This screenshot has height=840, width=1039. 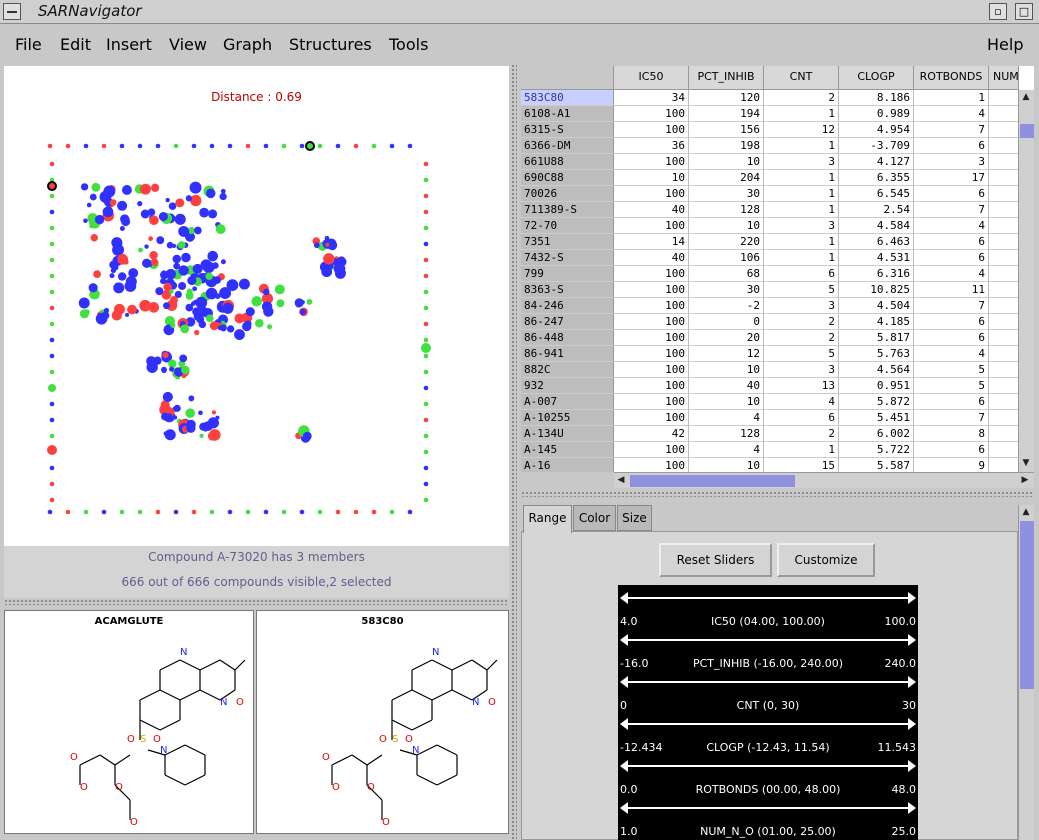 What do you see at coordinates (567, 402) in the screenshot?
I see `compound-name-cell: A-007` at bounding box center [567, 402].